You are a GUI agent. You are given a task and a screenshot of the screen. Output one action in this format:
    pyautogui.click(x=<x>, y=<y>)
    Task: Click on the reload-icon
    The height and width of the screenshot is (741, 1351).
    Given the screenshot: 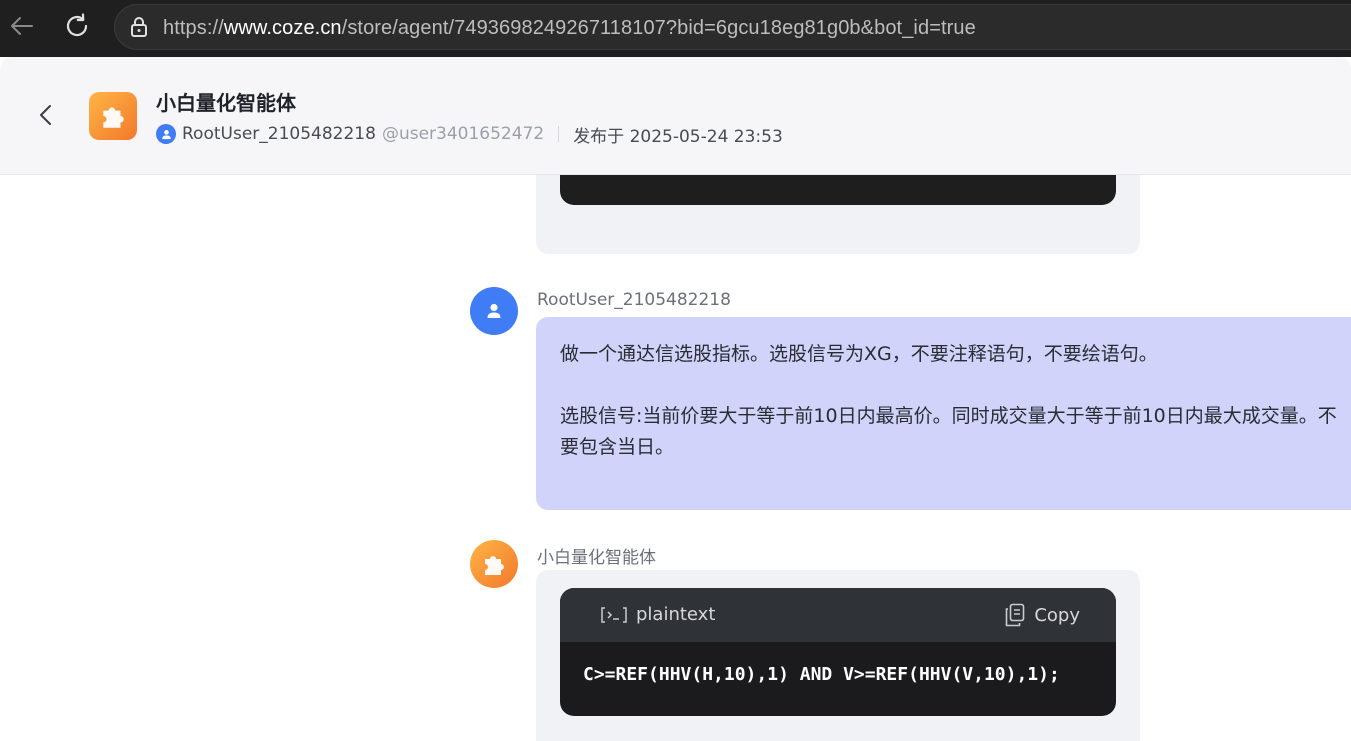 What is the action you would take?
    pyautogui.click(x=77, y=25)
    